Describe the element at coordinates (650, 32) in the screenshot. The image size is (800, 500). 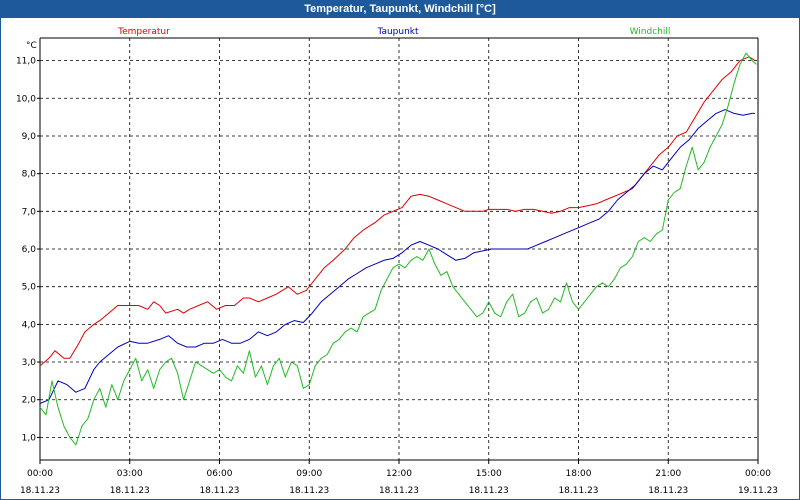
I see `legend-windchill: Windchill` at that location.